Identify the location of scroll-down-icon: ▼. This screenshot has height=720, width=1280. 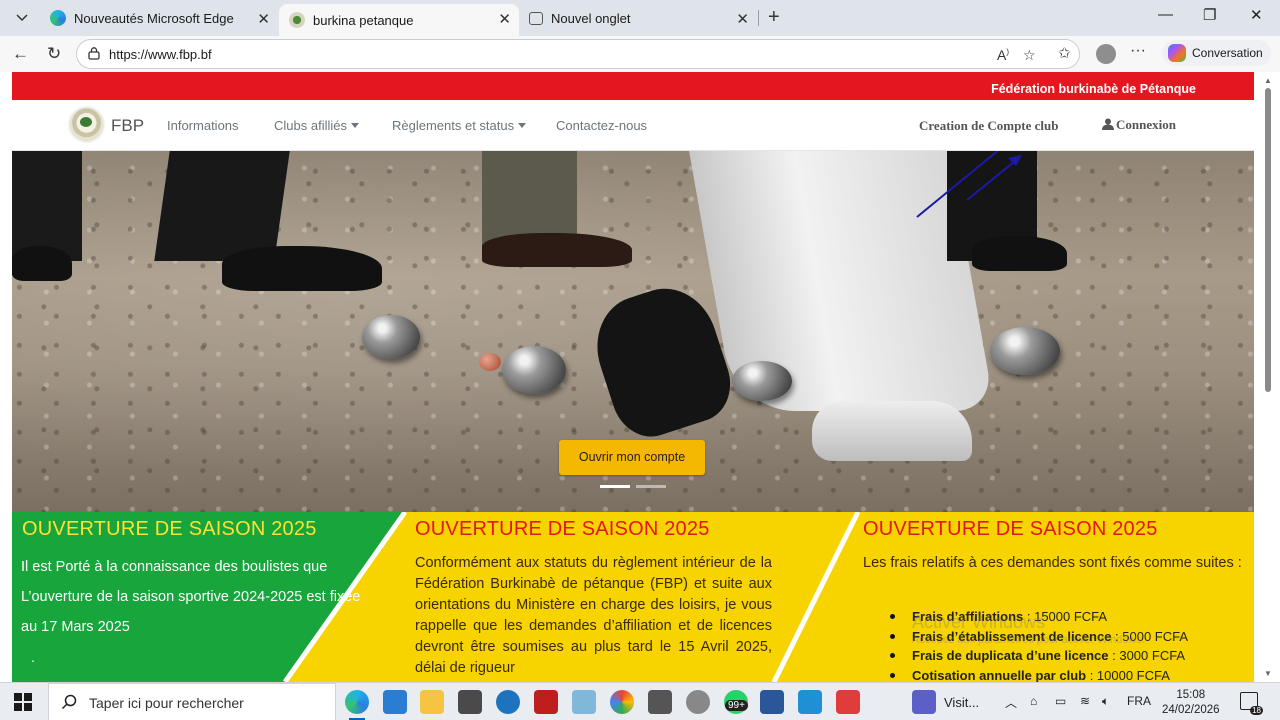
(1268, 673).